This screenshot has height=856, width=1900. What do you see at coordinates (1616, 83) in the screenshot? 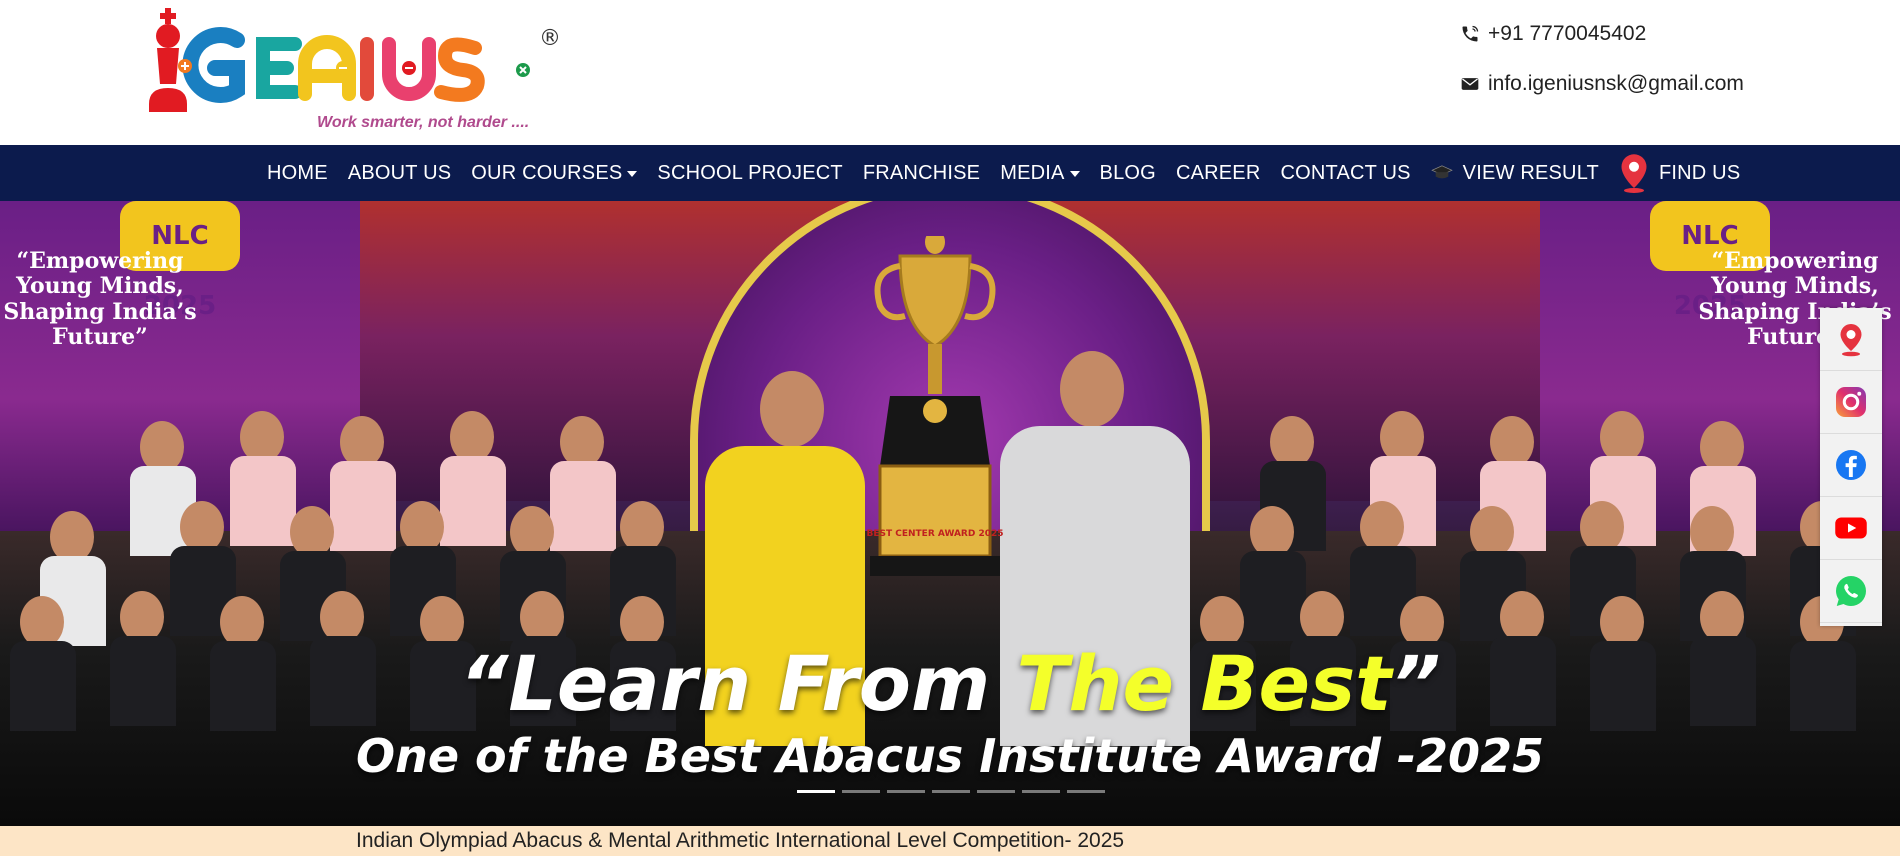
I see `email-address: info.igeniusnsk@gmail.com` at bounding box center [1616, 83].